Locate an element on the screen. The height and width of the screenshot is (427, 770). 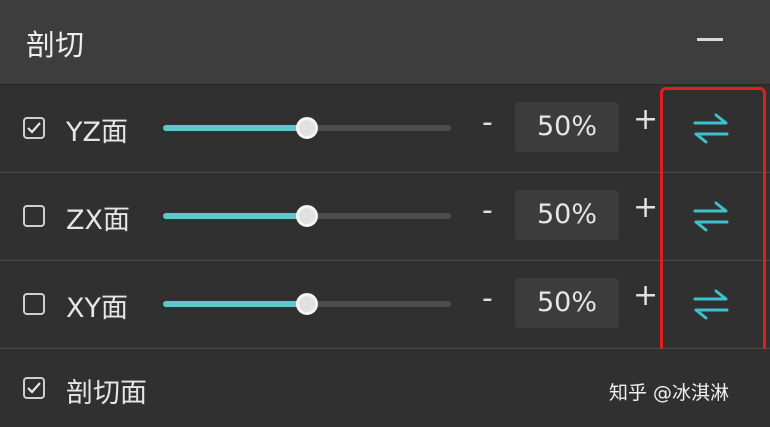
watermark: 知乎 @冰淇淋 is located at coordinates (669, 393).